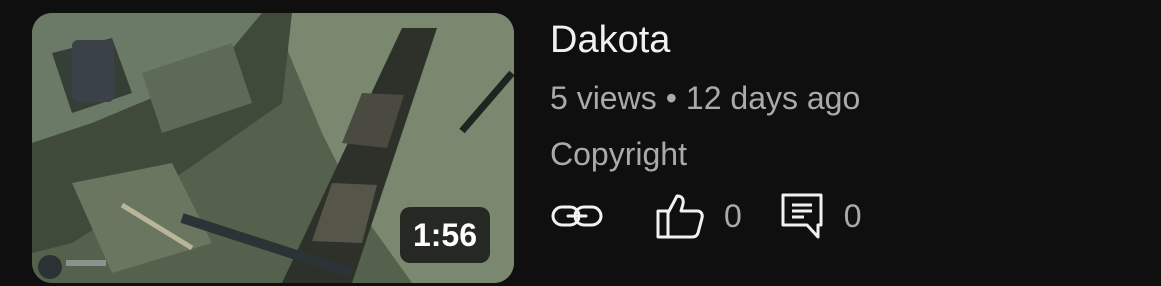  What do you see at coordinates (444, 235) in the screenshot?
I see `video-duration-badge: 1:56` at bounding box center [444, 235].